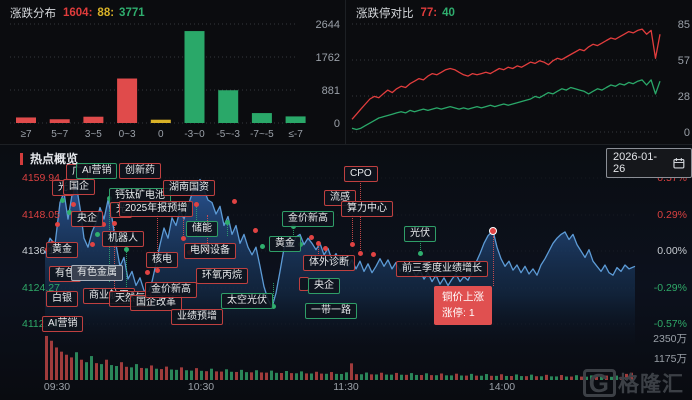 The image size is (692, 400). Describe the element at coordinates (123, 239) in the screenshot. I see `hotspot-tag: 机器人` at that location.